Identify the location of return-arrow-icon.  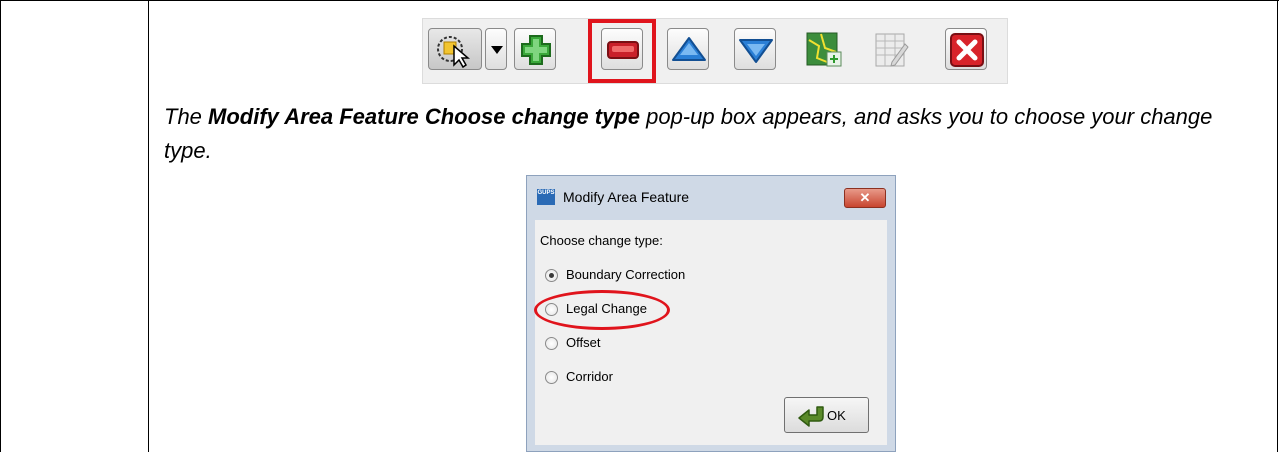
(811, 416).